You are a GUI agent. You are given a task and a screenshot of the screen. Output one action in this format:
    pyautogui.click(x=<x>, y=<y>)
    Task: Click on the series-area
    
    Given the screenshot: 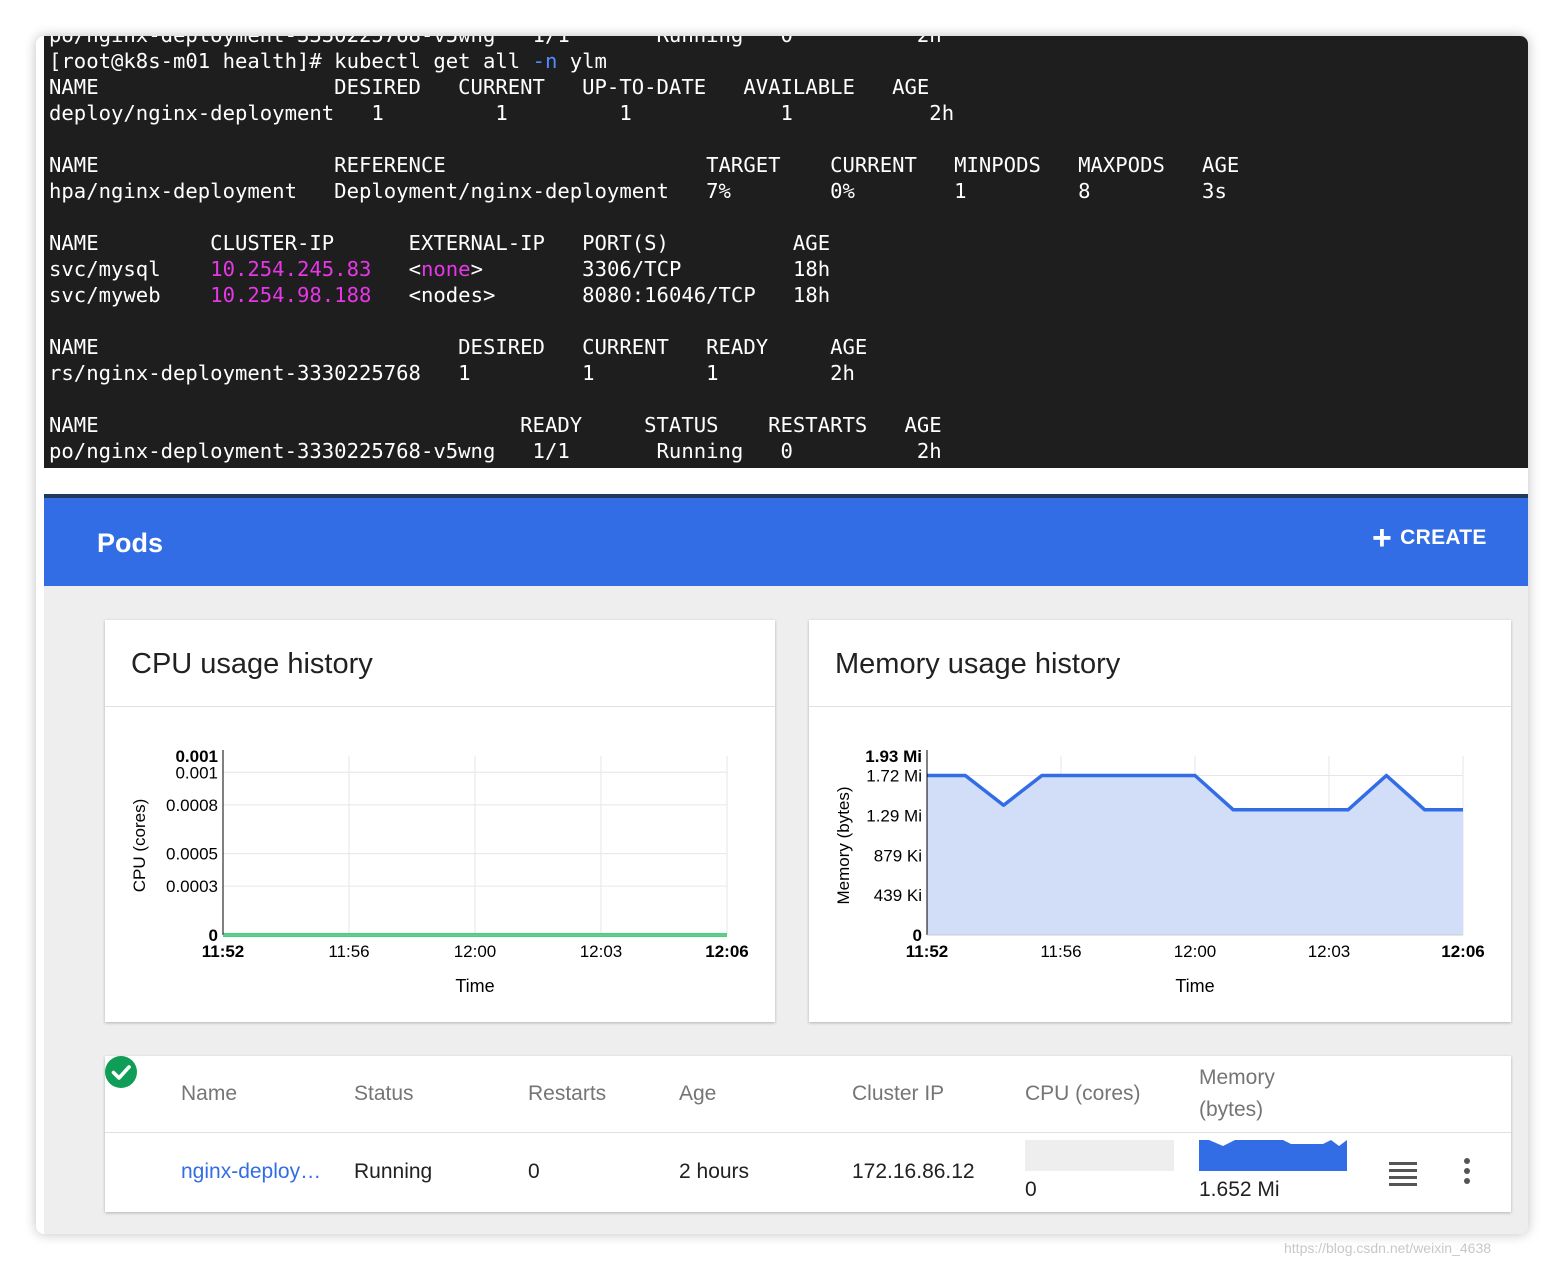 What is the action you would take?
    pyautogui.click(x=1195, y=855)
    